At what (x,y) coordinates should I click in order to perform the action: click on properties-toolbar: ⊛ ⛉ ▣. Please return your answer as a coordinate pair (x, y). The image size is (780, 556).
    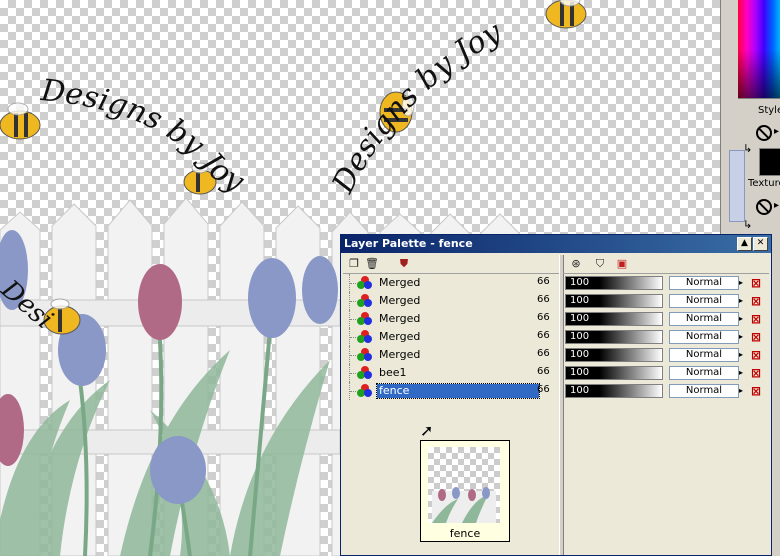
    Looking at the image, I should click on (666, 264).